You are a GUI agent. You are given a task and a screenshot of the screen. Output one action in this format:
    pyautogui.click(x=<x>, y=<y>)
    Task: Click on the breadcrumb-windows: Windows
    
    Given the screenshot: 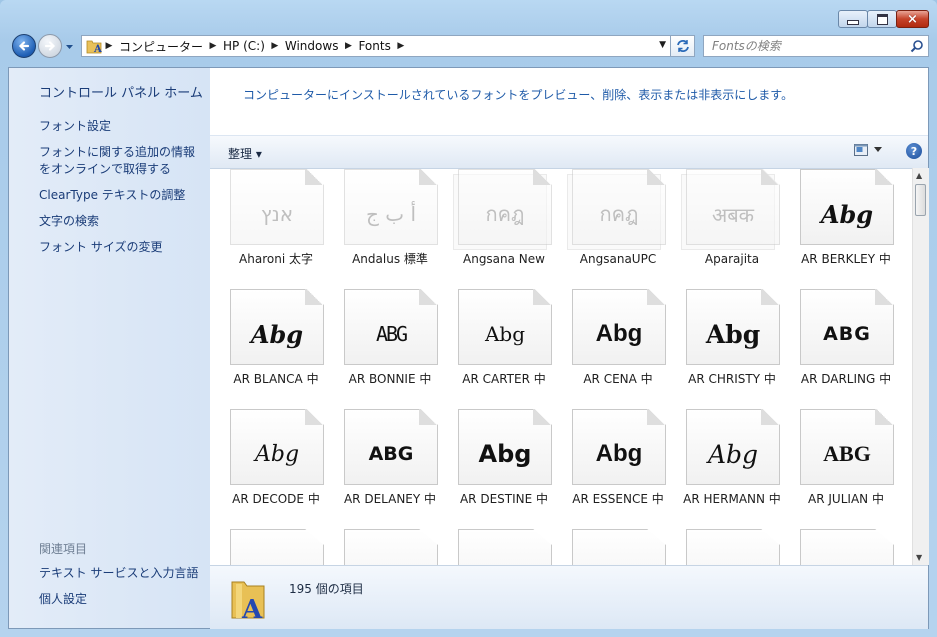 What is the action you would take?
    pyautogui.click(x=312, y=46)
    